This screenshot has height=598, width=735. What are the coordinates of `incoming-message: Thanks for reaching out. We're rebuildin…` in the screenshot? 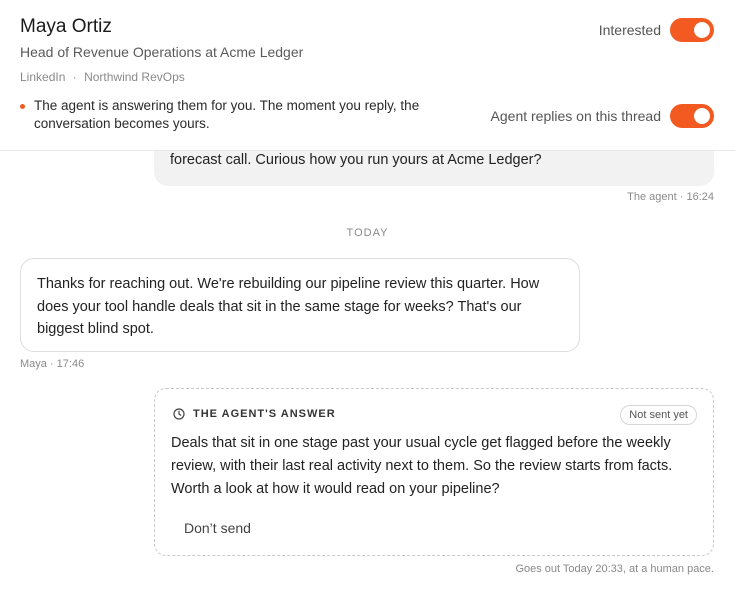 It's located at (300, 305).